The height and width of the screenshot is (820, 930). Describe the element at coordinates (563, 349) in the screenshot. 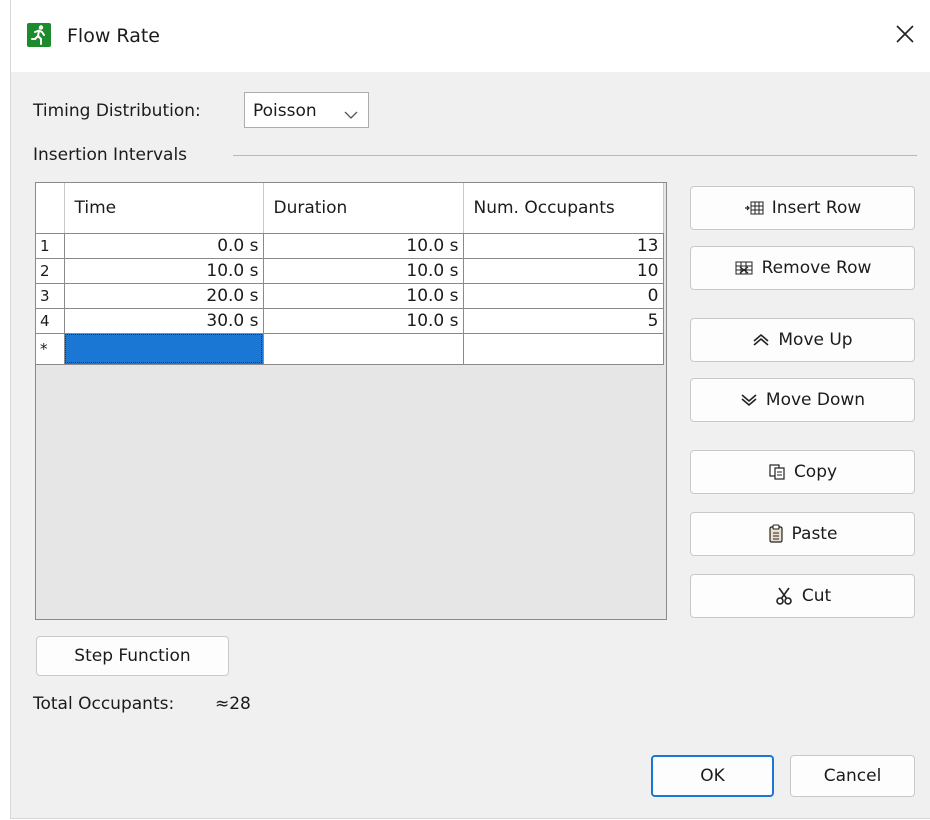

I see `new-occupants-cell` at that location.